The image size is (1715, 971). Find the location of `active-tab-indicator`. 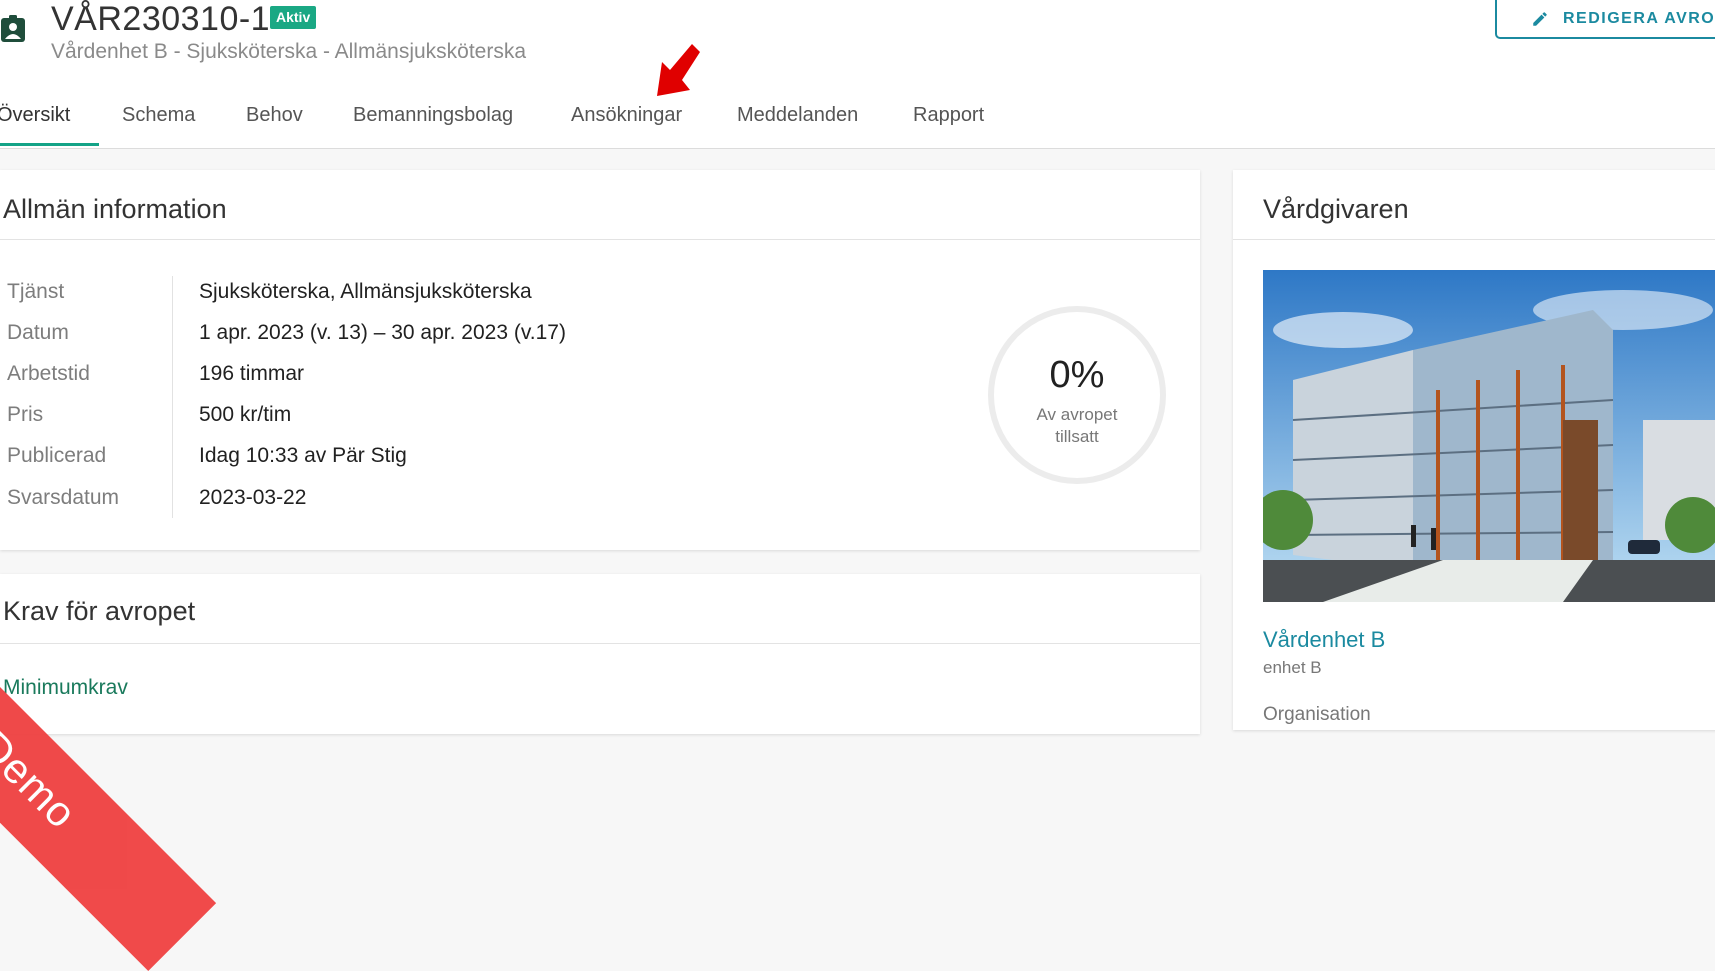

active-tab-indicator is located at coordinates (49, 144).